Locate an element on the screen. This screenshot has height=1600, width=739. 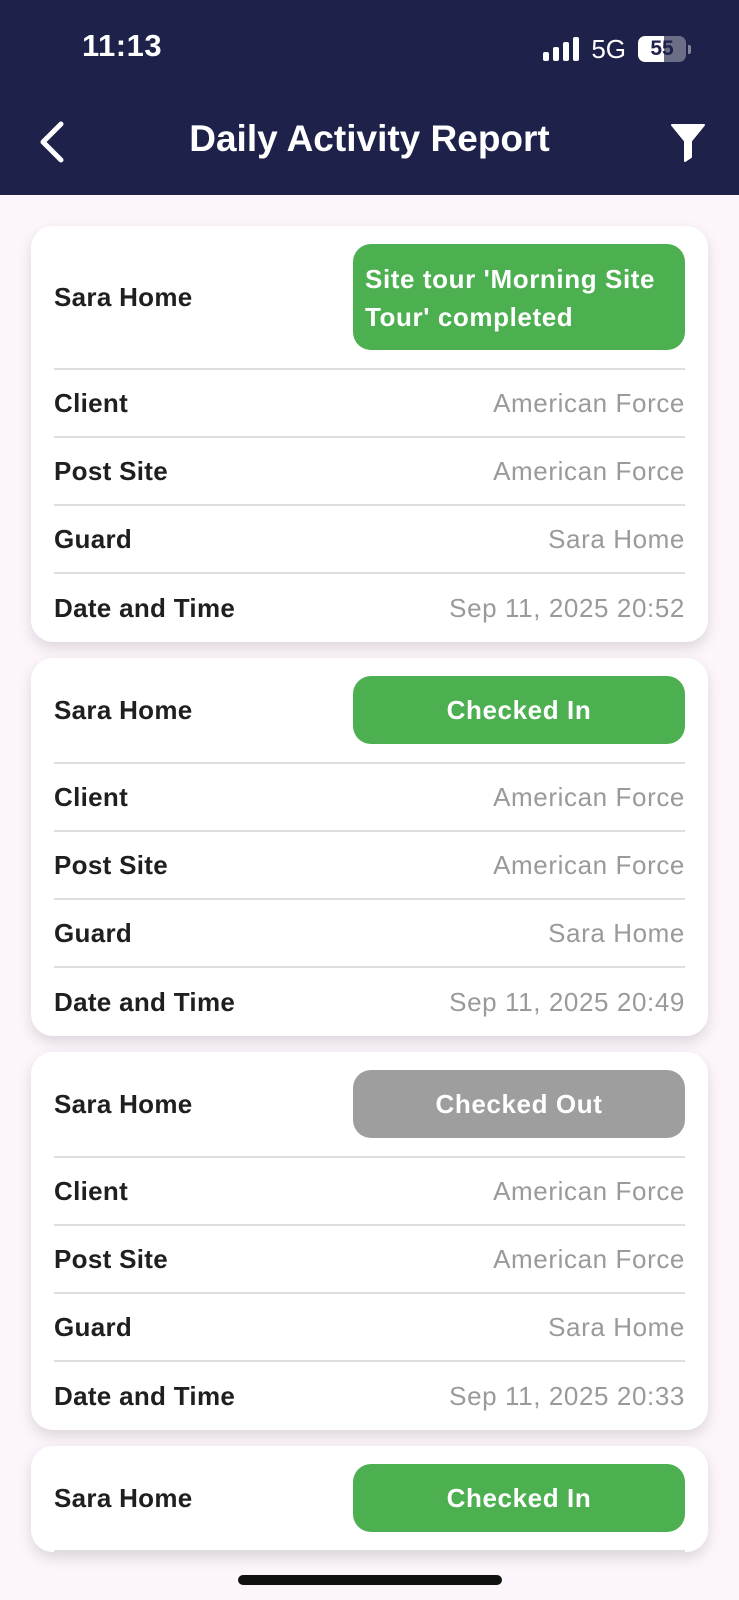
battery-cap is located at coordinates (689, 49).